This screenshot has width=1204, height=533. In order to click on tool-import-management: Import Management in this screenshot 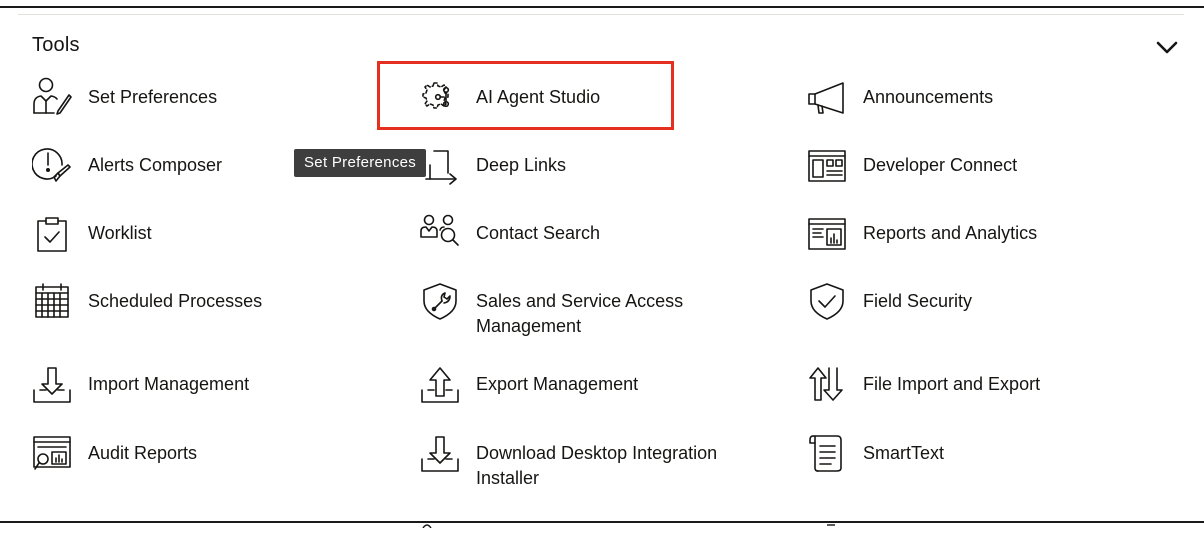, I will do `click(182, 384)`.